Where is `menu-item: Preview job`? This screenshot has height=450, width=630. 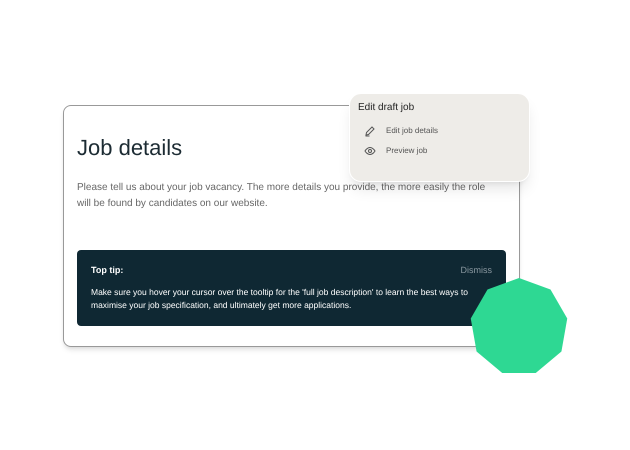
menu-item: Preview job is located at coordinates (439, 151).